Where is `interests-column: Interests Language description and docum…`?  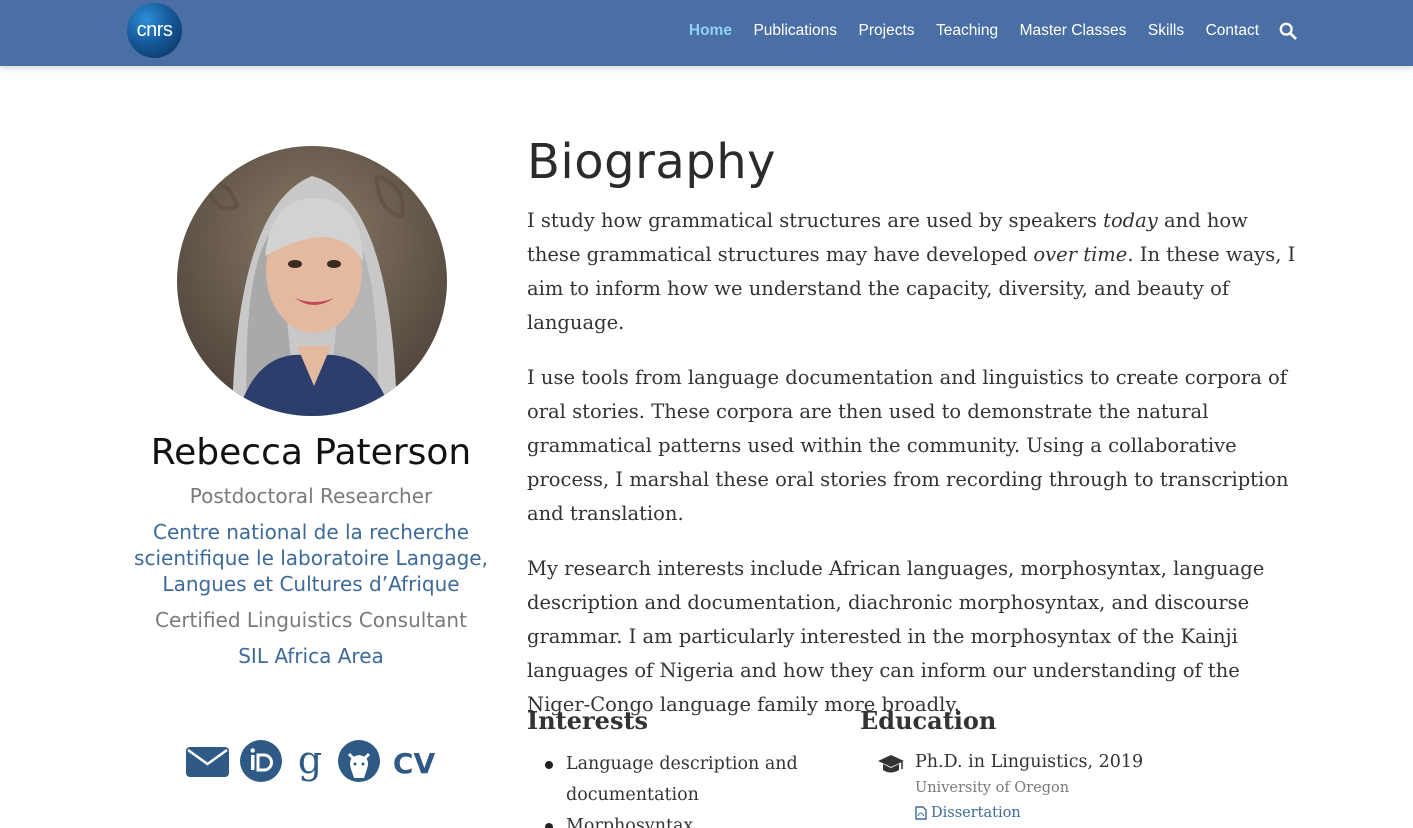
interests-column: Interests Language description and docum… is located at coordinates (677, 767).